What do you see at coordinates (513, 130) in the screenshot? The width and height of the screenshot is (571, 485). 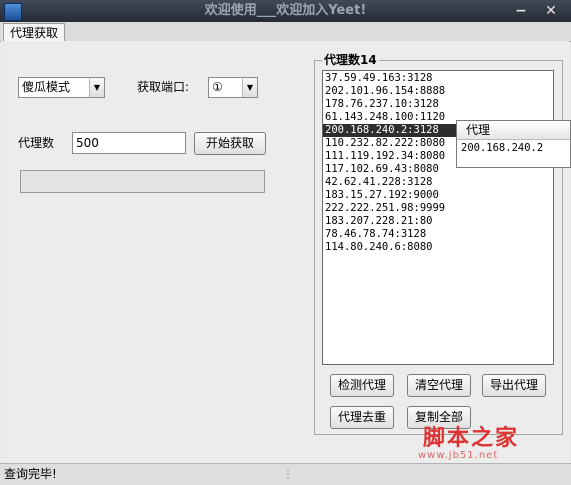 I see `popup-header: 代理` at bounding box center [513, 130].